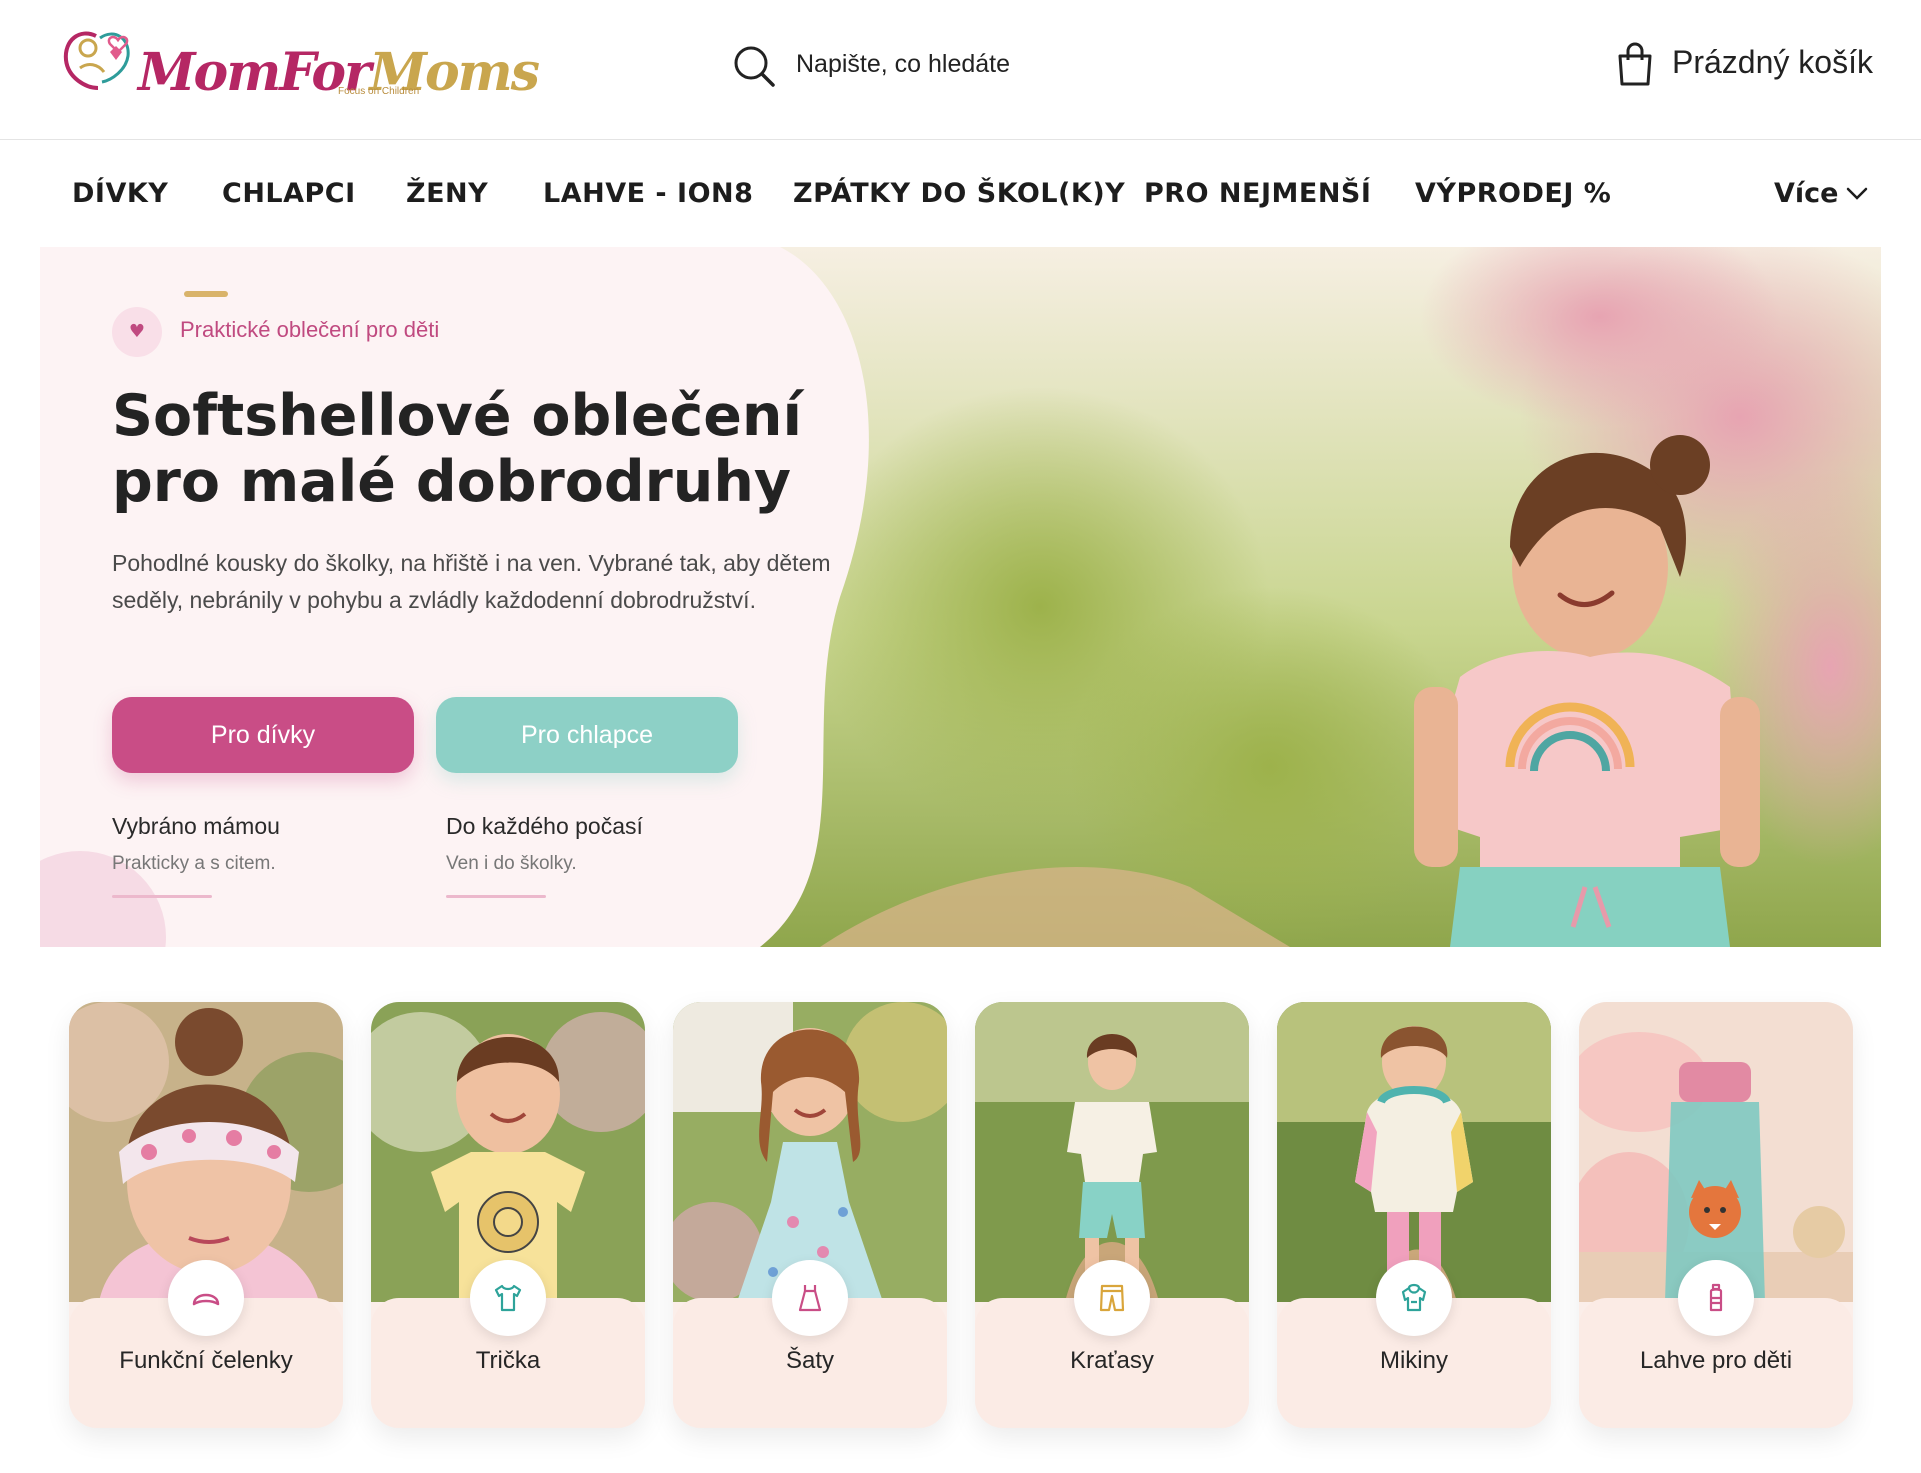  I want to click on headband-icon, so click(206, 1298).